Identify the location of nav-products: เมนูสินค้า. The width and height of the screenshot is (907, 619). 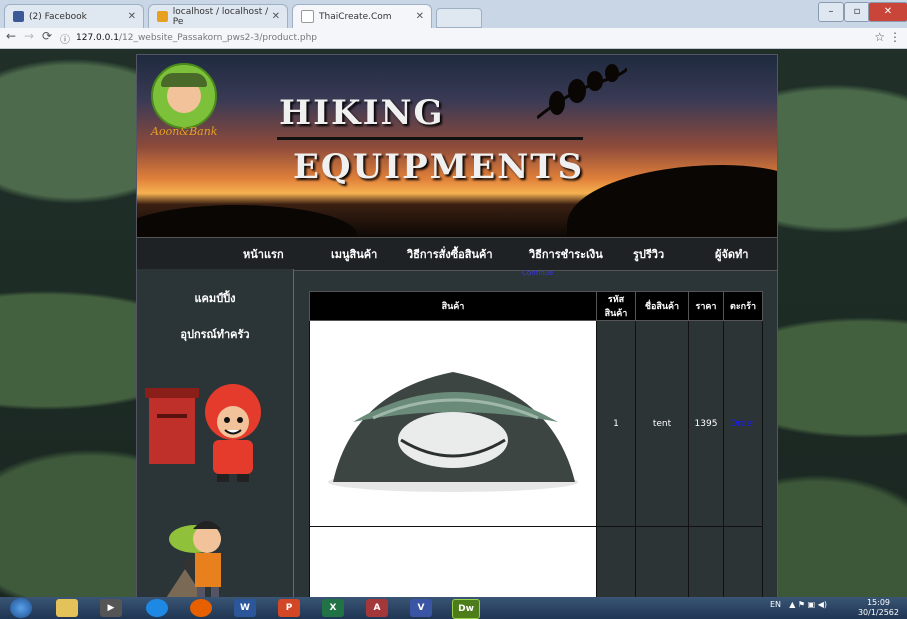
(354, 254).